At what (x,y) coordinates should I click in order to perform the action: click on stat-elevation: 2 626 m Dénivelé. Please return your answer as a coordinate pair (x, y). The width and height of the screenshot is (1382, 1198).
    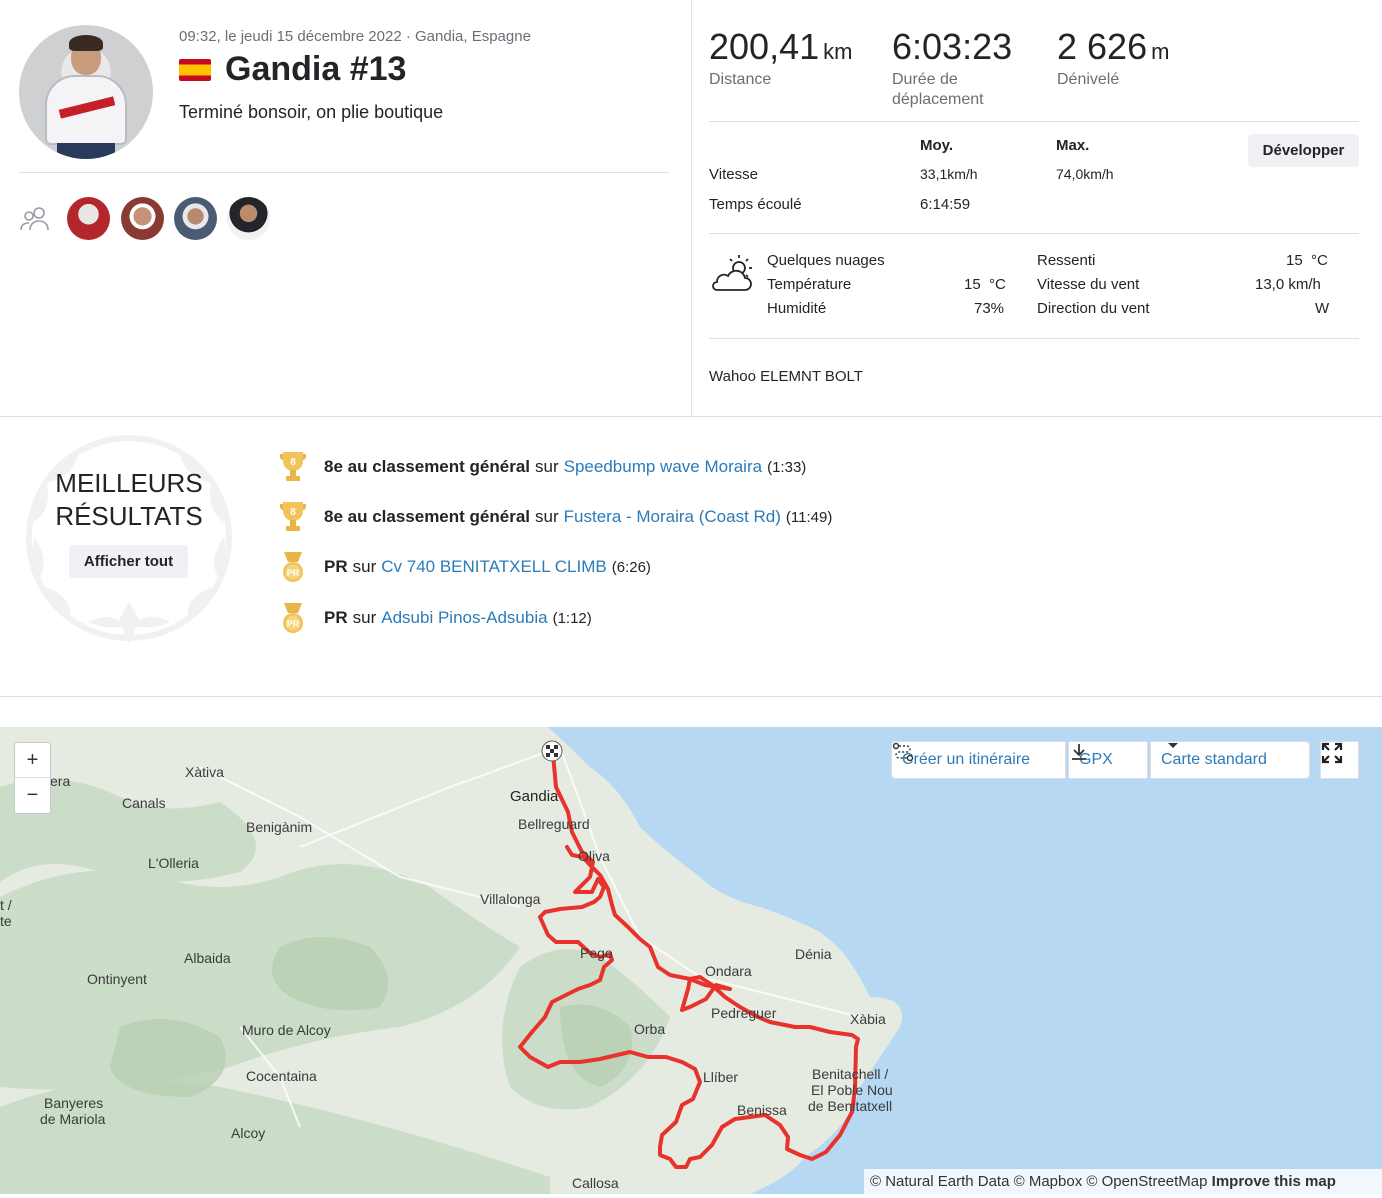
    Looking at the image, I should click on (1113, 58).